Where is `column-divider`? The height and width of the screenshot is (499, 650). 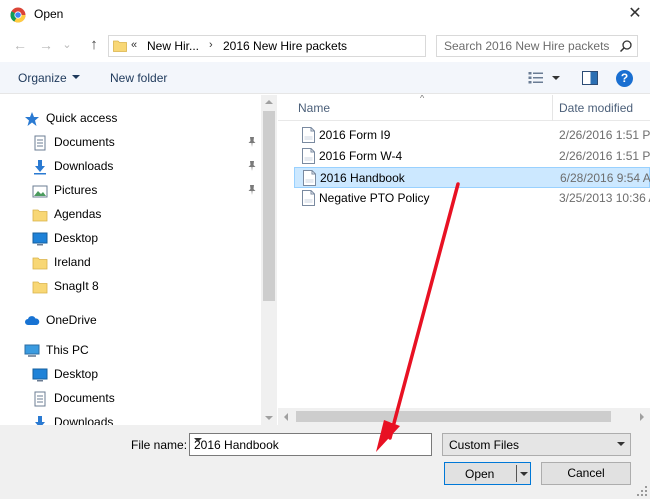
column-divider is located at coordinates (552, 108).